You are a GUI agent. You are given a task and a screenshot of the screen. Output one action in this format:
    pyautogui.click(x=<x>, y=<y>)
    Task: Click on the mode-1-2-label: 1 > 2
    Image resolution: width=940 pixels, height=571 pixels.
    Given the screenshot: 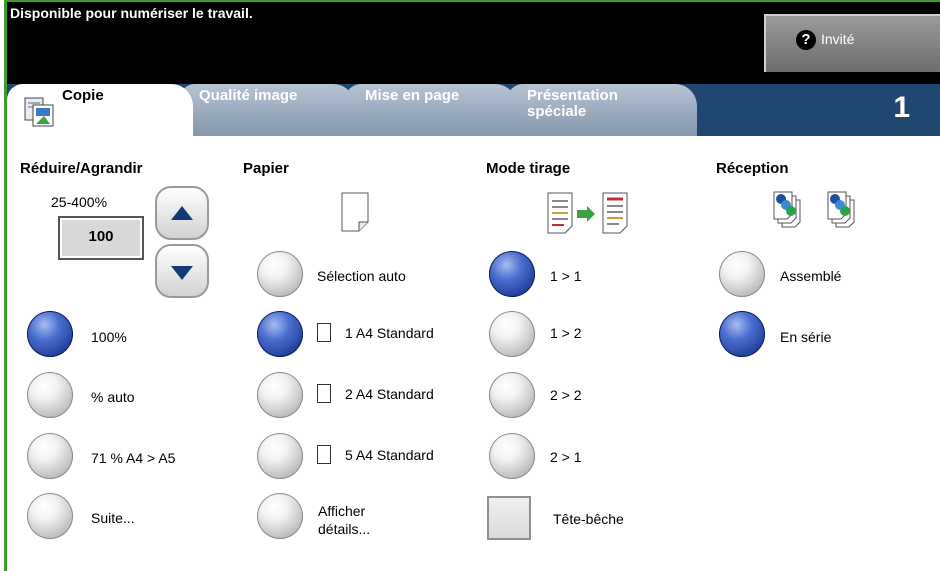 What is the action you would take?
    pyautogui.click(x=566, y=333)
    